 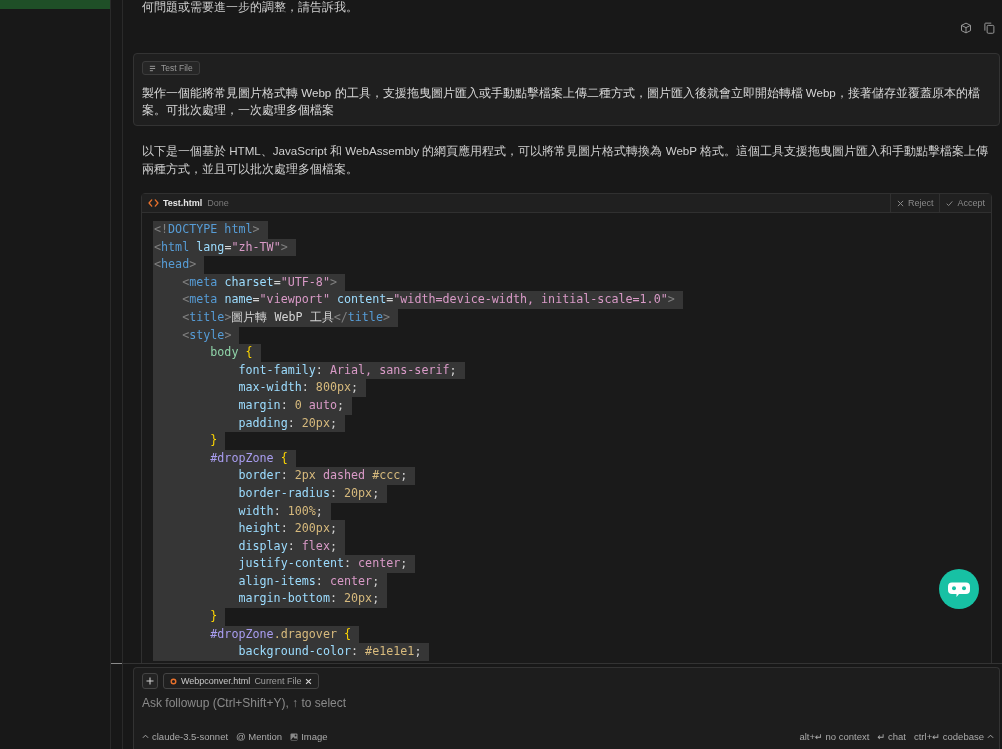 I want to click on reply-text: 以下是一個基於 HTML、JavaScript 和 WebAssembly 的網頁應用程式，可以將常見圖片格式轉換為 WebP 格式。這個工具支援拖曳圖片匯入和手動點擊檔案上傳兩種方式，並且可以批次處理多個檔案。, so click(x=565, y=160).